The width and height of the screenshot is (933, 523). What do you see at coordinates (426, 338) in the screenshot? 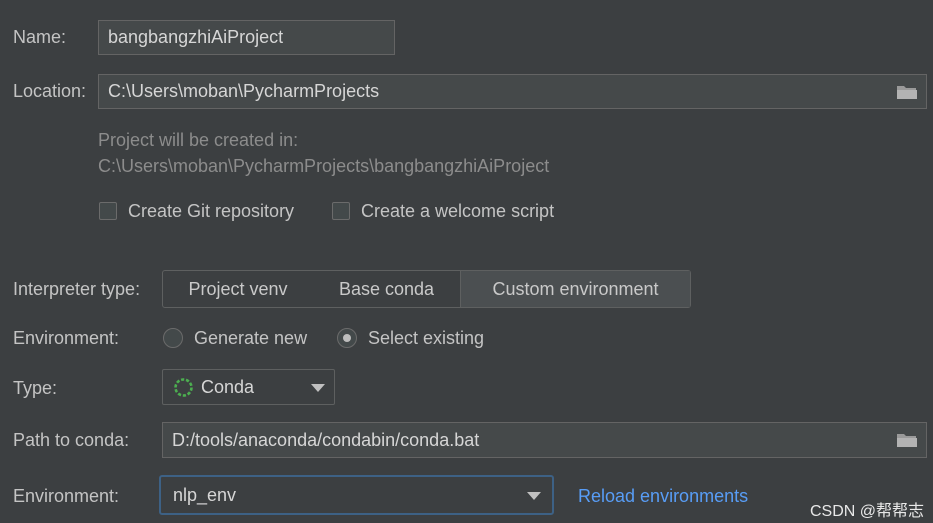
I see `select-existing-label: Select existing` at bounding box center [426, 338].